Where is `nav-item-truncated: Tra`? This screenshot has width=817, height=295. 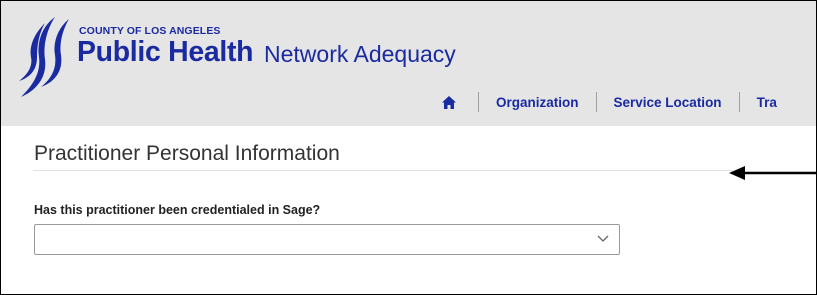 nav-item-truncated: Tra is located at coordinates (767, 102).